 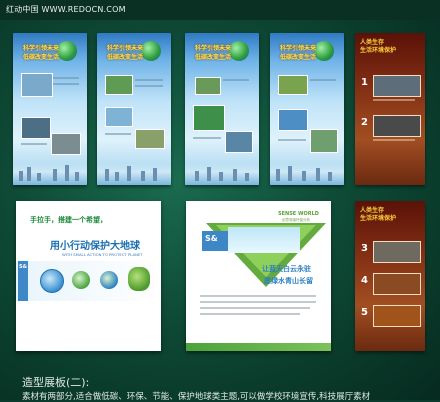 What do you see at coordinates (81, 280) in the screenshot?
I see `leaf-icon` at bounding box center [81, 280].